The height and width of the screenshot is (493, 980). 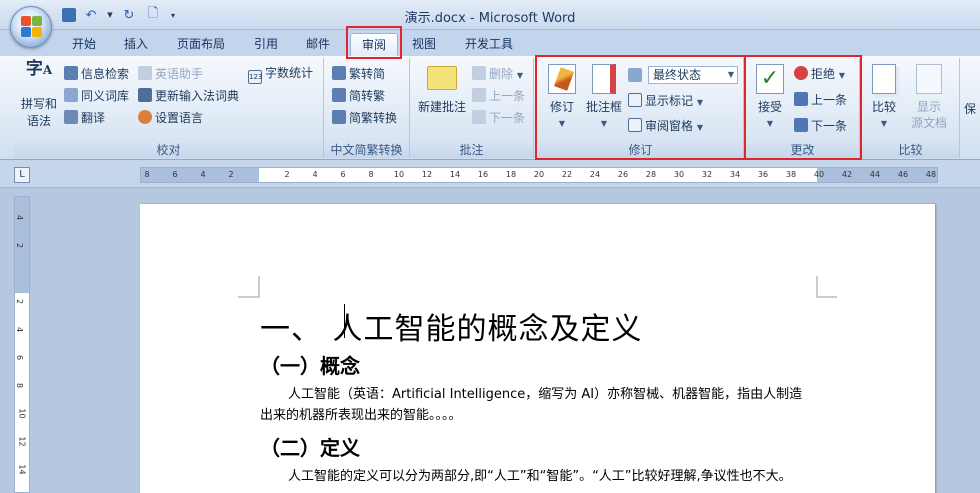 I want to click on ruler-tick: 12, so click(x=427, y=174).